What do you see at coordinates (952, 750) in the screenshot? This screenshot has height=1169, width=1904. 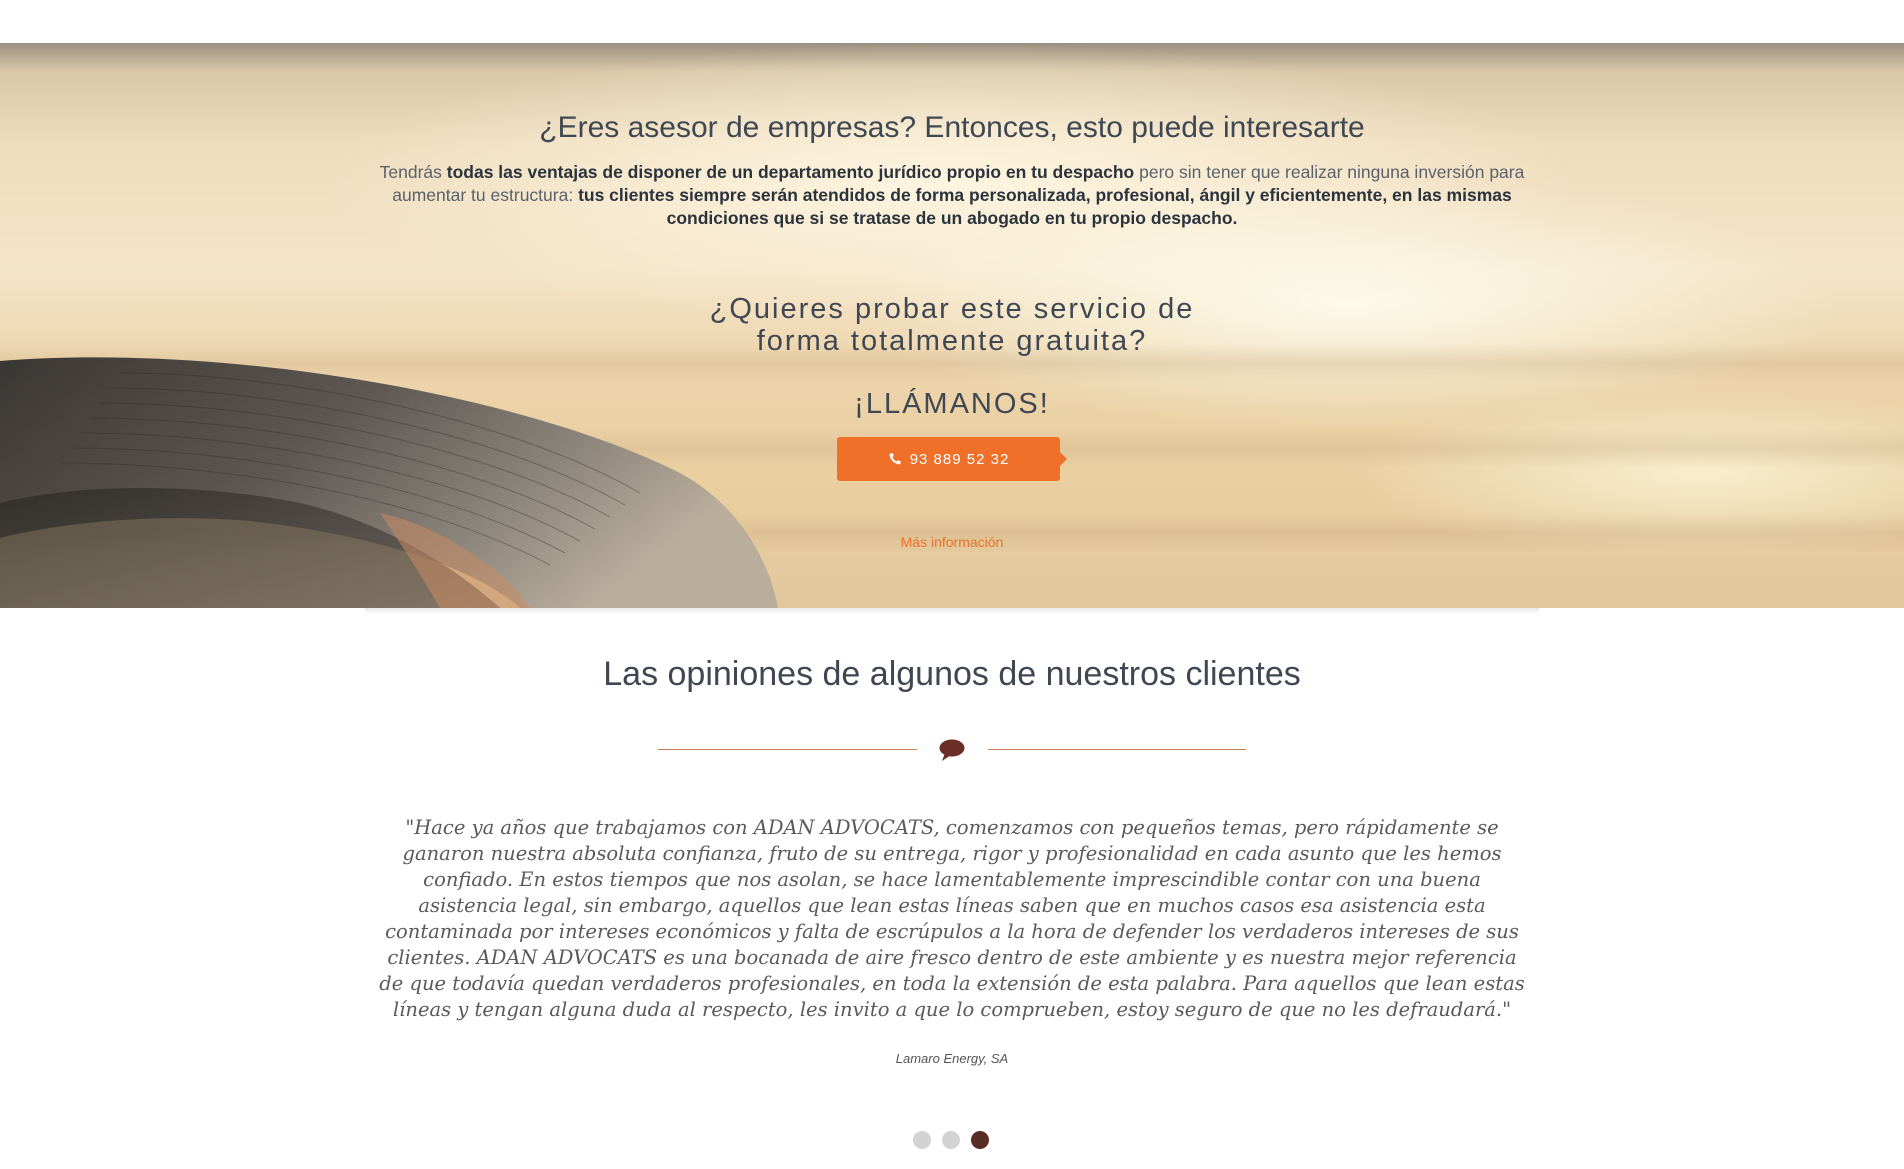 I see `comment-icon` at bounding box center [952, 750].